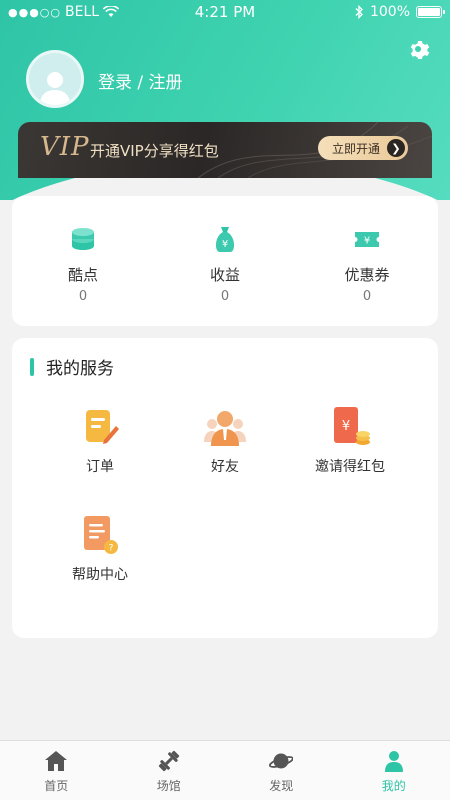 Image resolution: width=450 pixels, height=800 pixels. Describe the element at coordinates (34, 12) in the screenshot. I see `signal-icon: ●●●○○` at that location.